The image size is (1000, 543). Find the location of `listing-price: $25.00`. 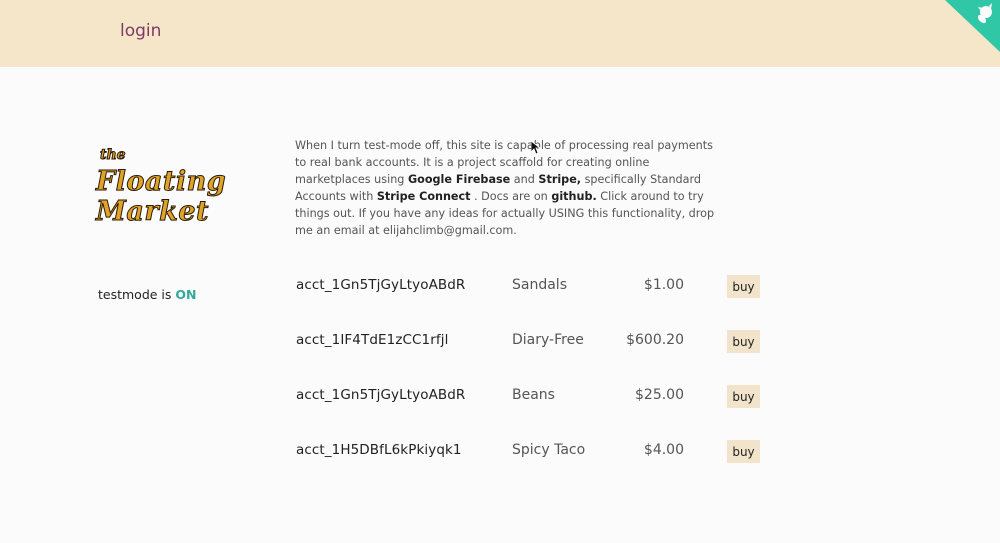

listing-price: $25.00 is located at coordinates (659, 395).